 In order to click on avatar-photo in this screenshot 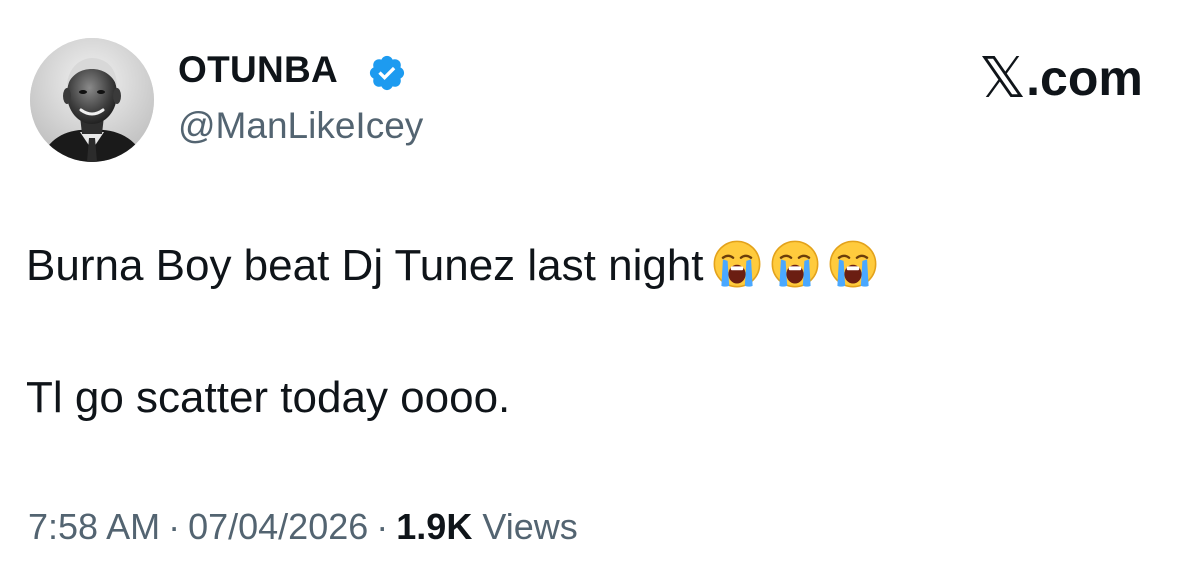, I will do `click(92, 100)`.